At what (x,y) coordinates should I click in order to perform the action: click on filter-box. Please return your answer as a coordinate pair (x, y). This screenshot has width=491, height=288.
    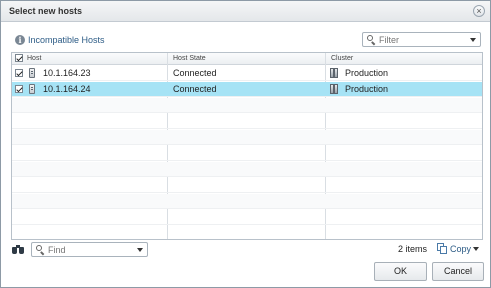
    Looking at the image, I should click on (421, 39).